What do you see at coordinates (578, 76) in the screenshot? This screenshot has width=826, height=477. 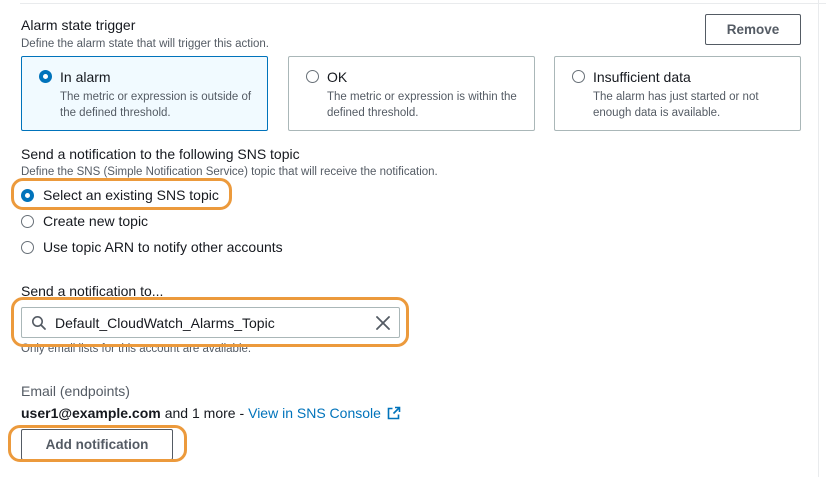 I see `radio-insufficient-data` at bounding box center [578, 76].